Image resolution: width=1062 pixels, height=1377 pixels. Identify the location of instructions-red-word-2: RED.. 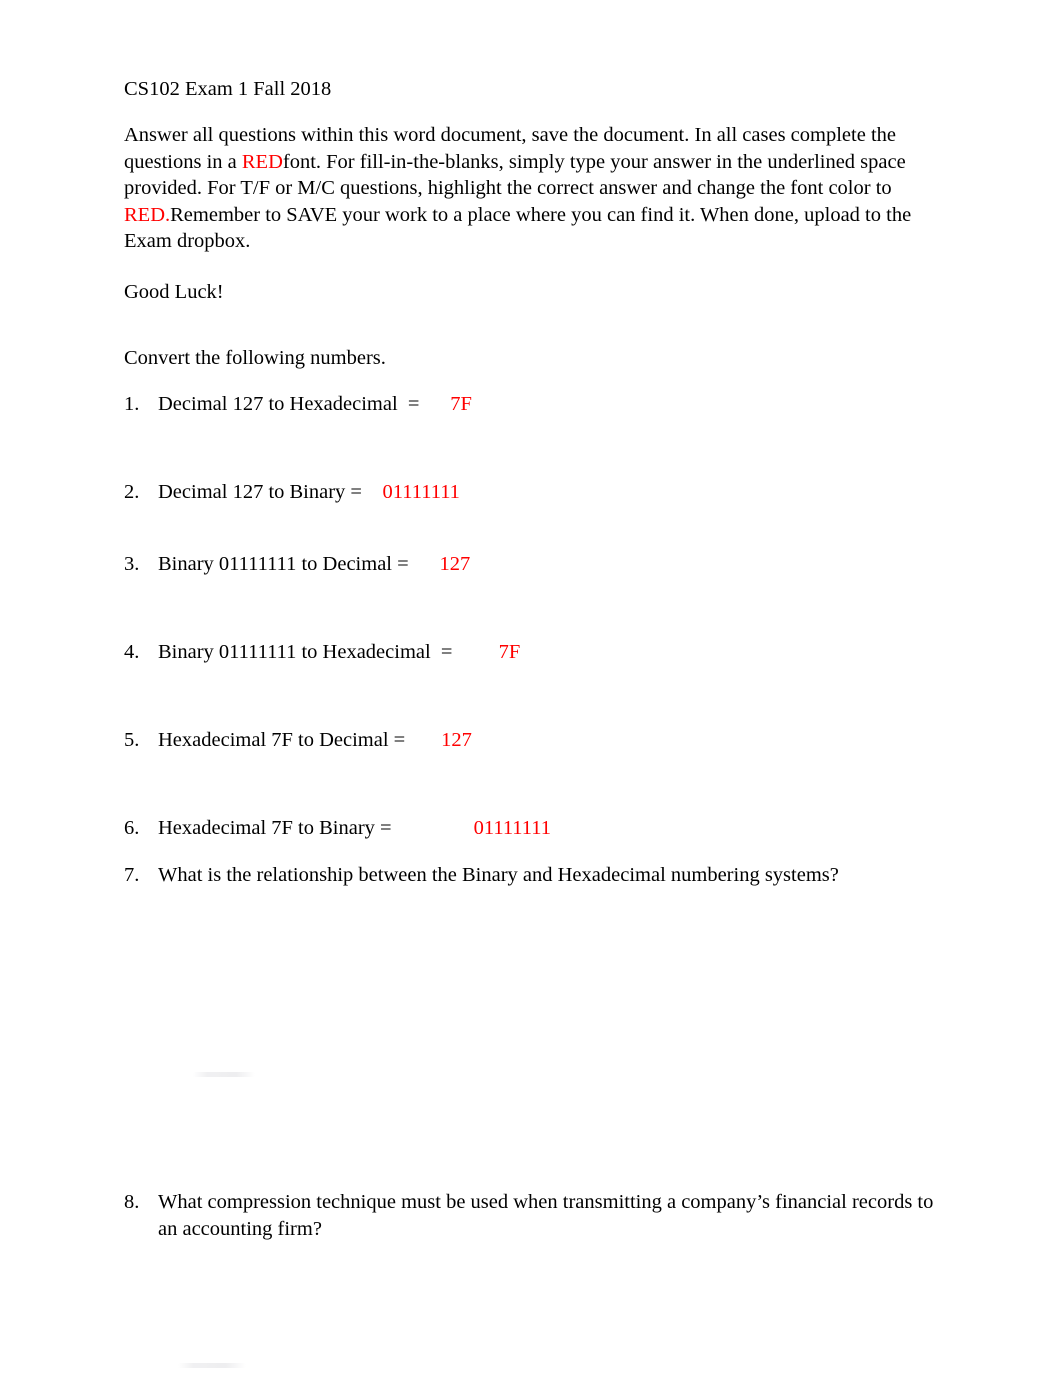
(147, 214).